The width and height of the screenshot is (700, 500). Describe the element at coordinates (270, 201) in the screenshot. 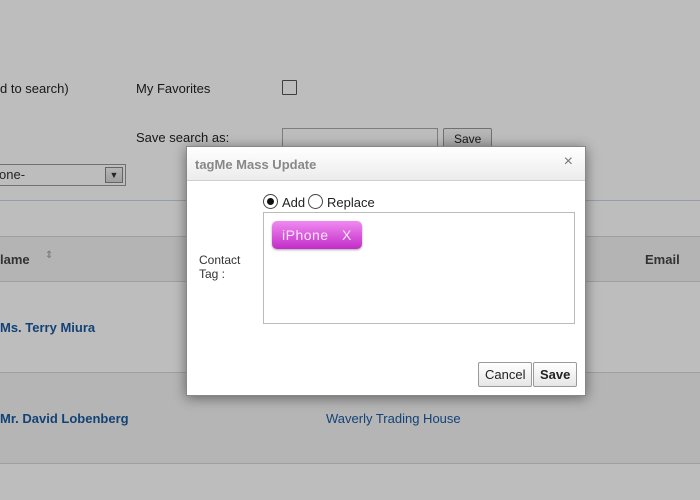

I see `add-radio` at that location.